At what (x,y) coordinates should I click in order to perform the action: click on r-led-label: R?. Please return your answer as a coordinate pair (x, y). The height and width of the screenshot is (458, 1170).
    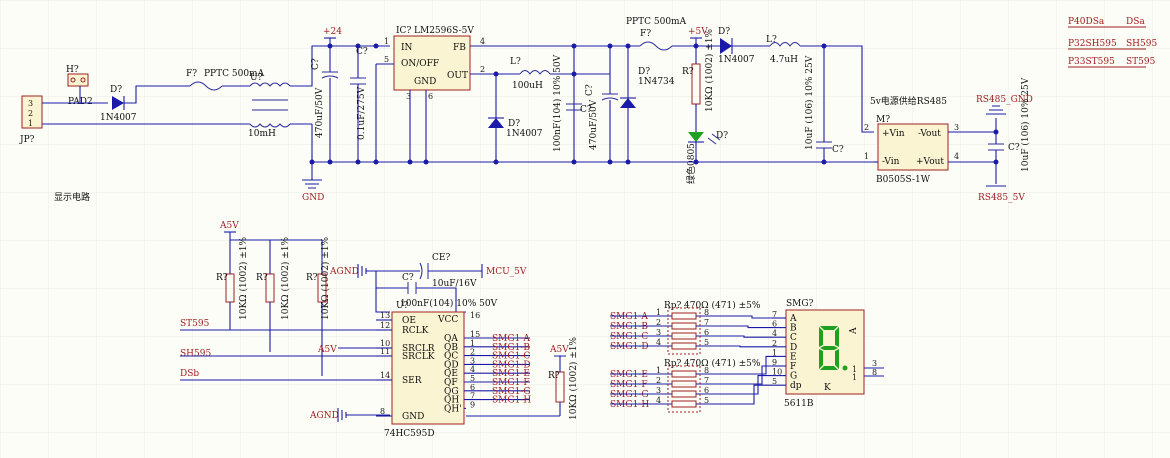
    Looking at the image, I should click on (688, 72).